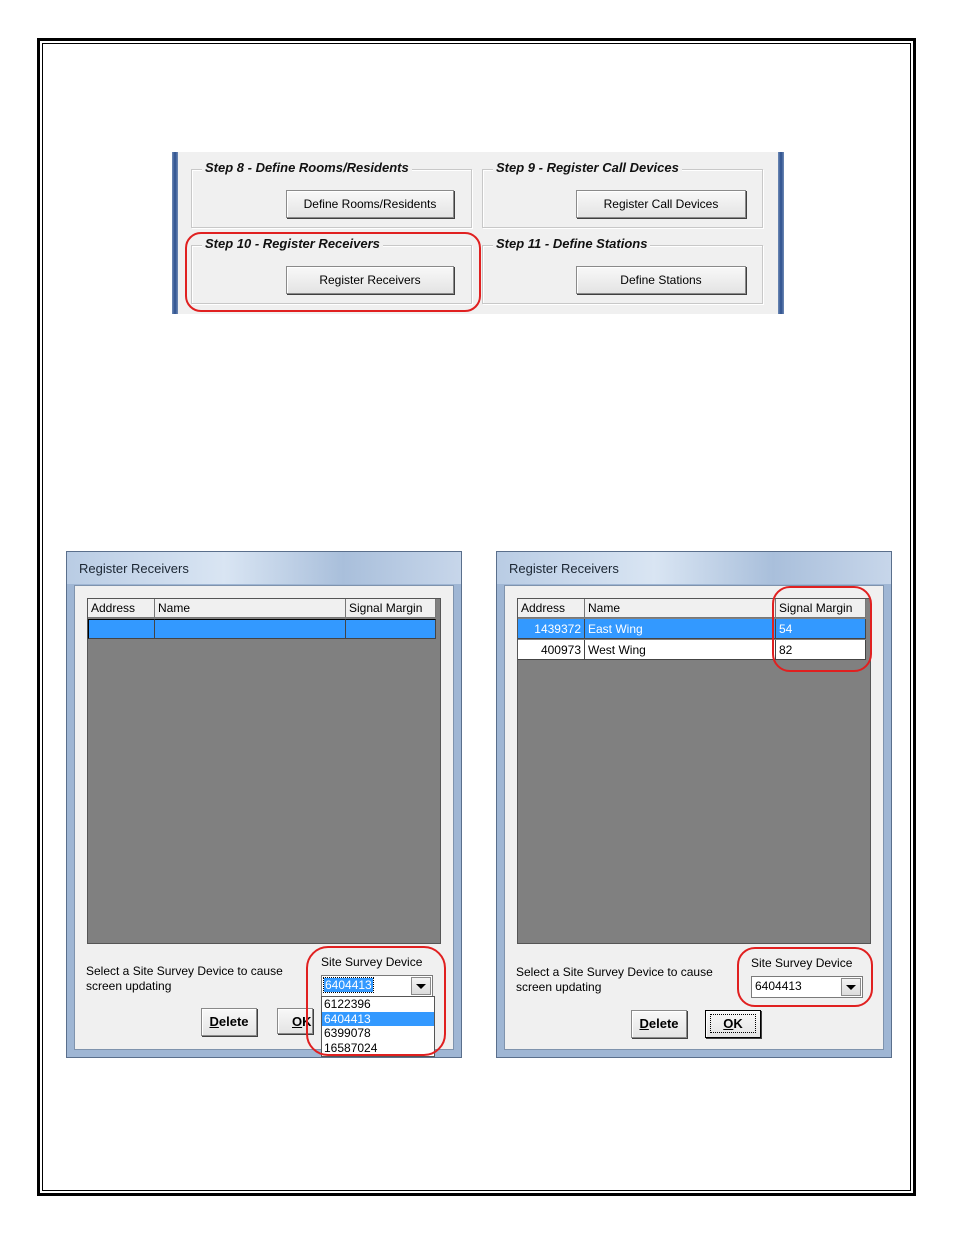  Describe the element at coordinates (587, 167) in the screenshot. I see `step9-legend: Step 9 - Register Call Devices` at that location.